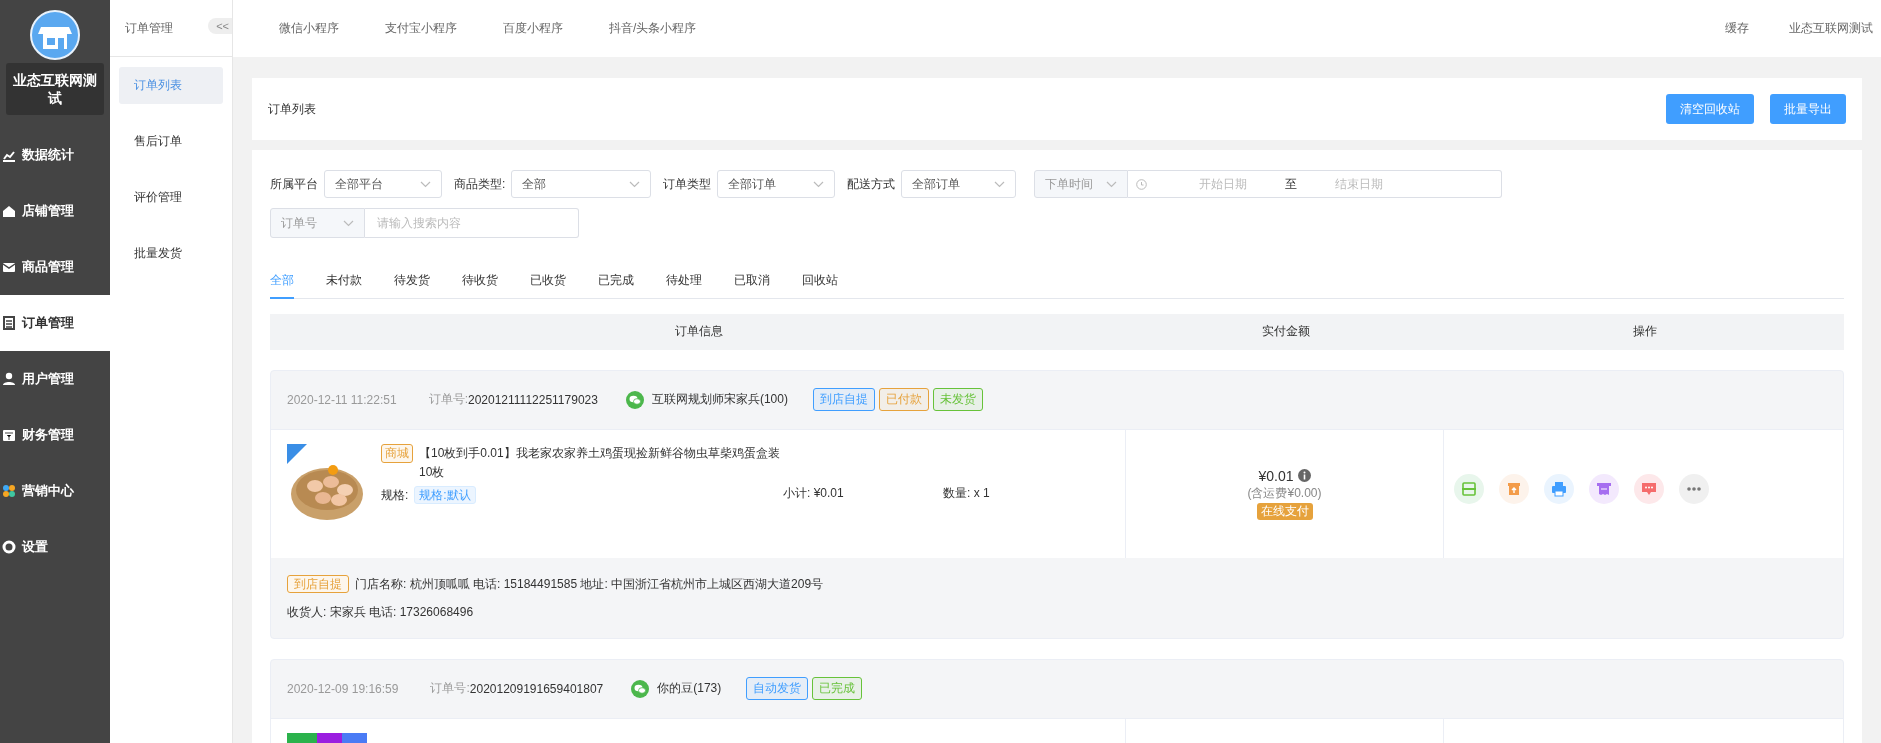  Describe the element at coordinates (55, 491) in the screenshot. I see `nav-item: 营销中心` at that location.